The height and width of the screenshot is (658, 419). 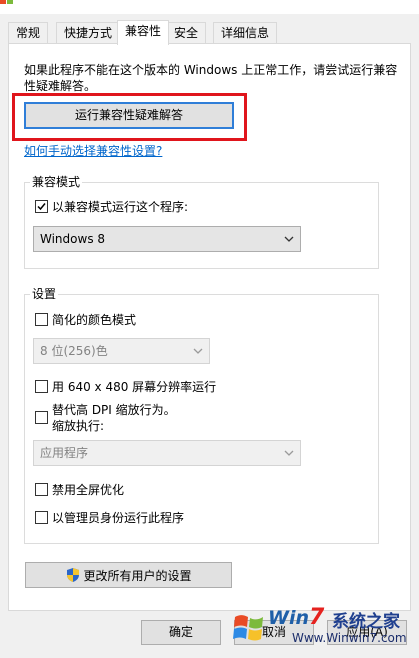 What do you see at coordinates (120, 207) in the screenshot?
I see `compat-mode-label: 以兼容模式运行这个程序:` at bounding box center [120, 207].